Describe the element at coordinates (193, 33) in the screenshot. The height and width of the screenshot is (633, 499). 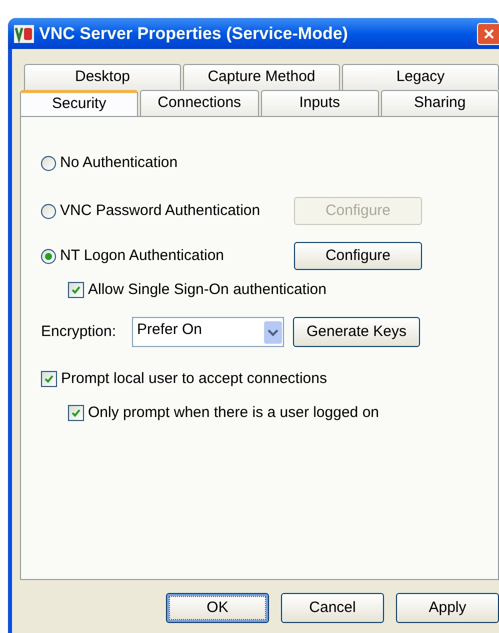
I see `window-title: VNC Server Properties (Service-Mode)` at that location.